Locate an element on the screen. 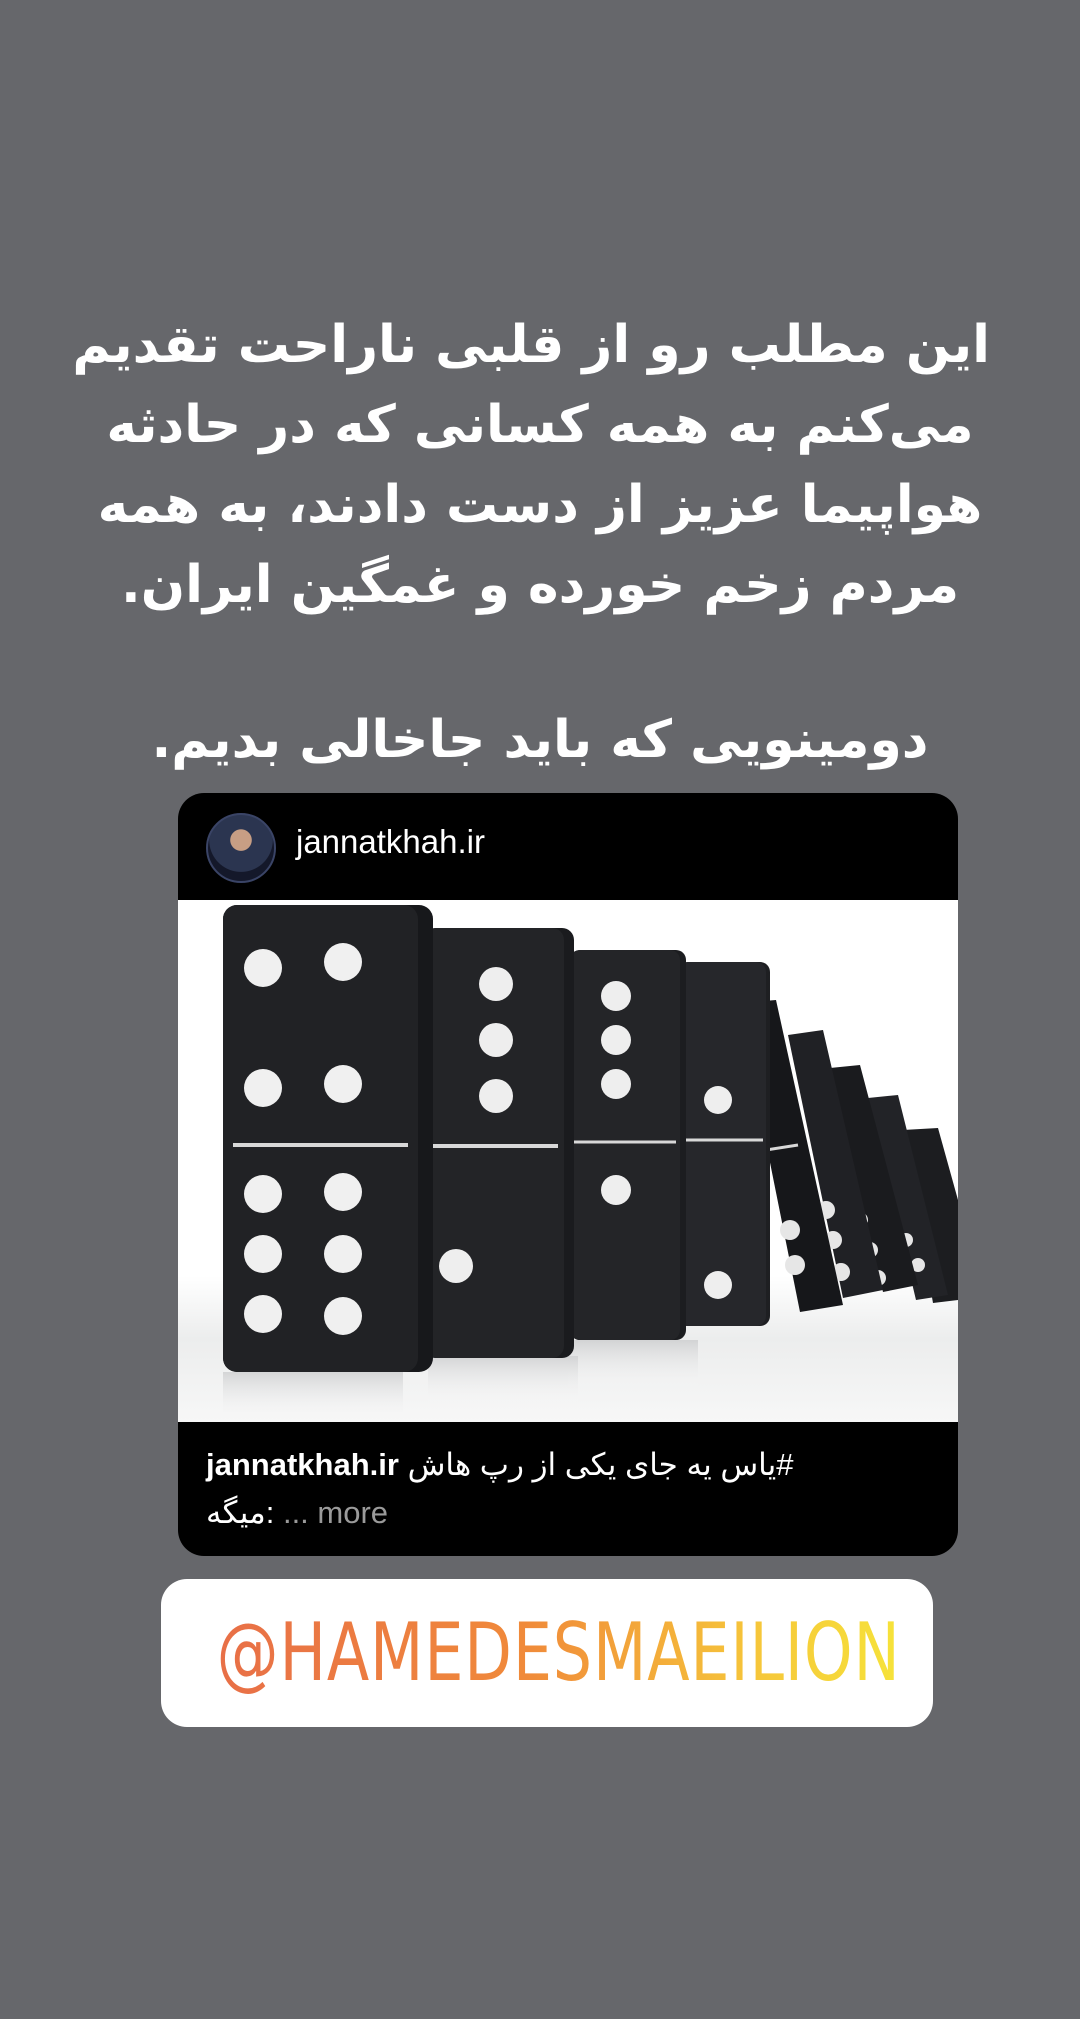 This screenshot has width=1080, height=2019. caption-text: #یاس یه جای یکی از رپ هاش is located at coordinates (600, 1464).